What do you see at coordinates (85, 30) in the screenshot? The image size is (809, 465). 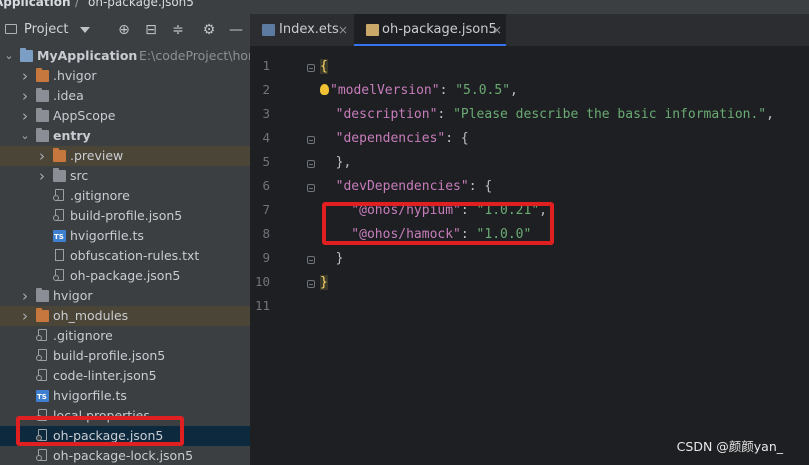 I see `chevron-down-icon` at bounding box center [85, 30].